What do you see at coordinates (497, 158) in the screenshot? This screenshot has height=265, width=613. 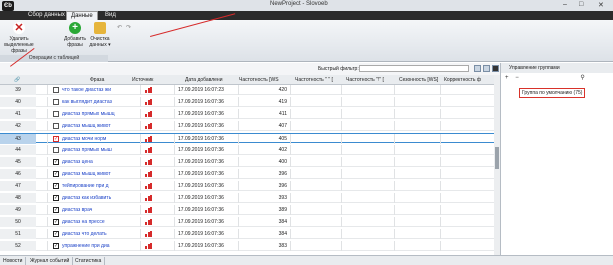 I see `scrollbar-thumb` at bounding box center [497, 158].